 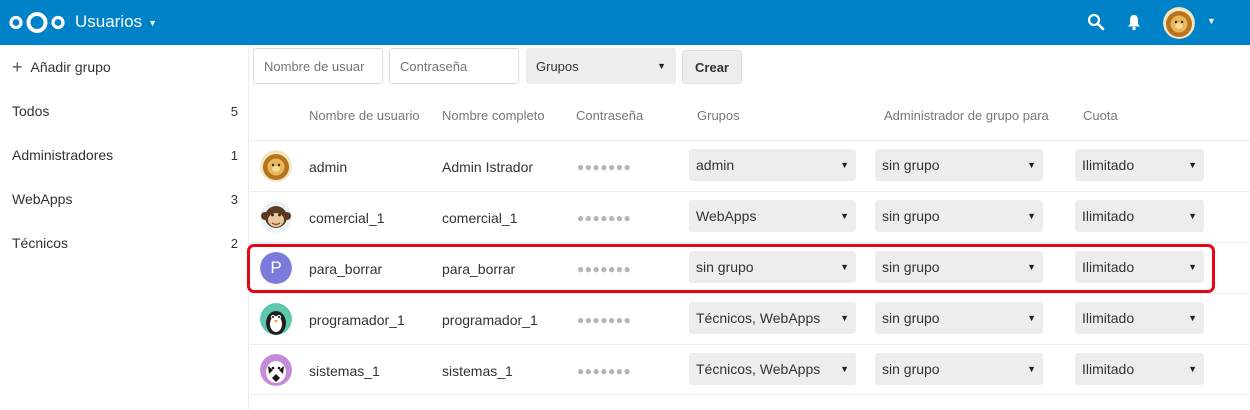 I want to click on column-header-fullname: Nombre completo, so click(x=493, y=115).